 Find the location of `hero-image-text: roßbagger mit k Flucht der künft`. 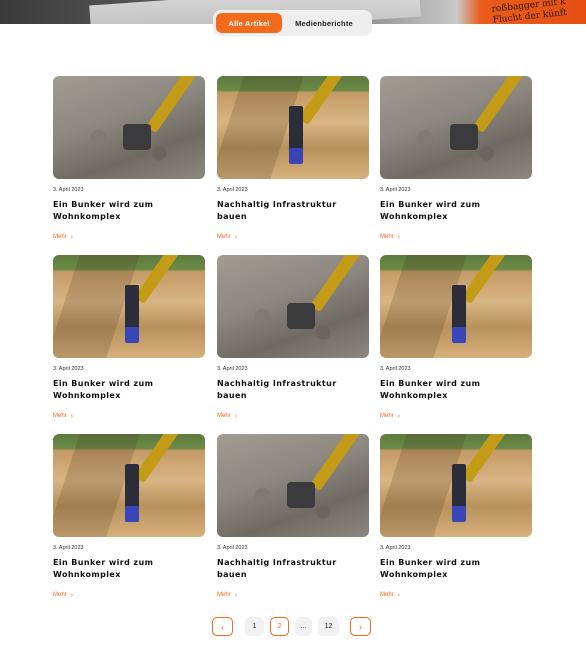

hero-image-text: roßbagger mit k Flucht der künft is located at coordinates (537, 12).